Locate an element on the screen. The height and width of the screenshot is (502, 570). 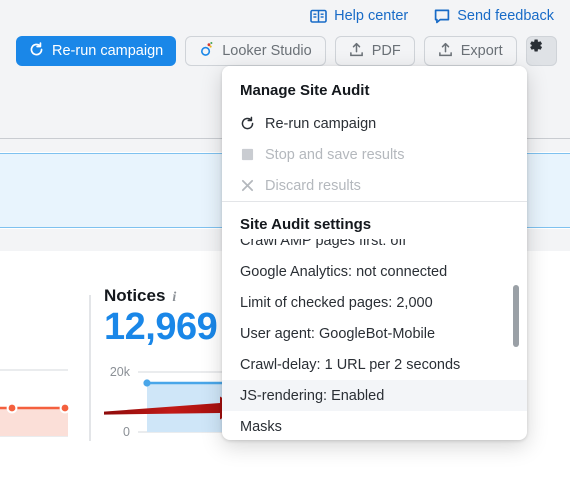
pdf-export-button: PDF is located at coordinates (374, 51).